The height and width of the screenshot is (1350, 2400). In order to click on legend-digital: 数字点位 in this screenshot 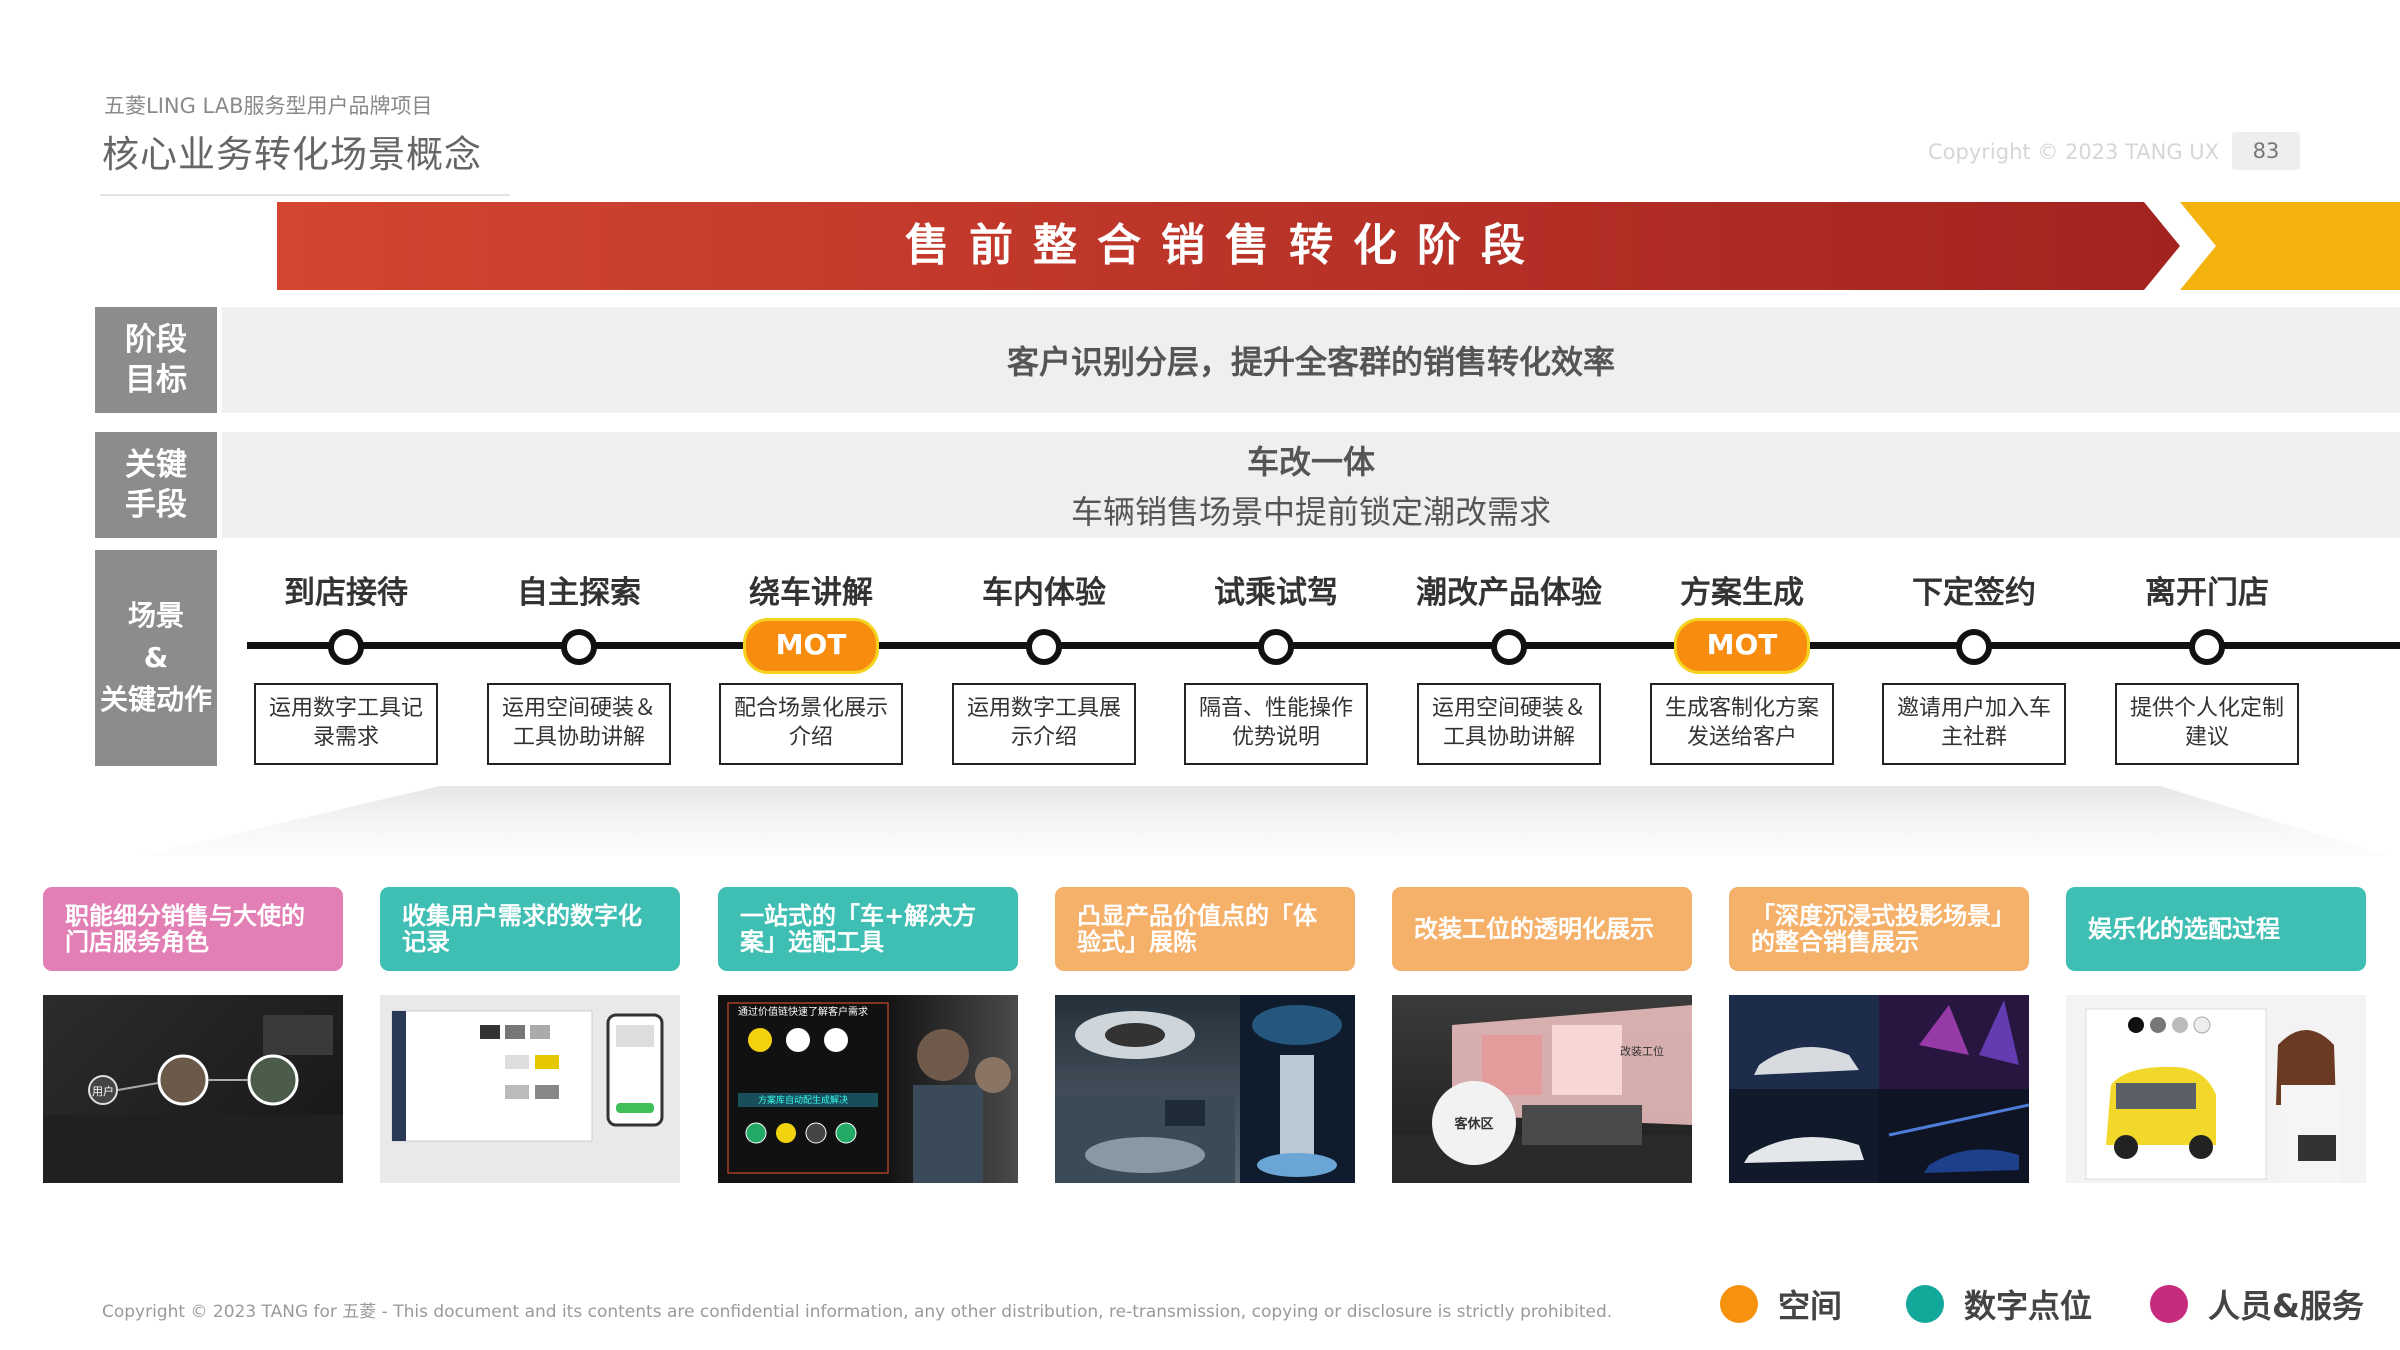, I will do `click(1999, 1304)`.